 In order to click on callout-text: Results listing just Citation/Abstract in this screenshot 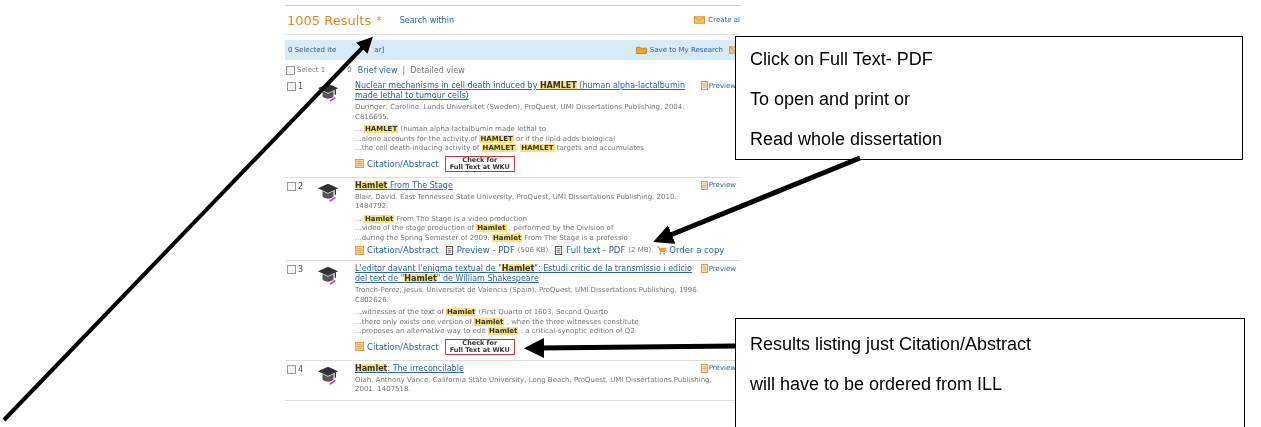, I will do `click(891, 344)`.